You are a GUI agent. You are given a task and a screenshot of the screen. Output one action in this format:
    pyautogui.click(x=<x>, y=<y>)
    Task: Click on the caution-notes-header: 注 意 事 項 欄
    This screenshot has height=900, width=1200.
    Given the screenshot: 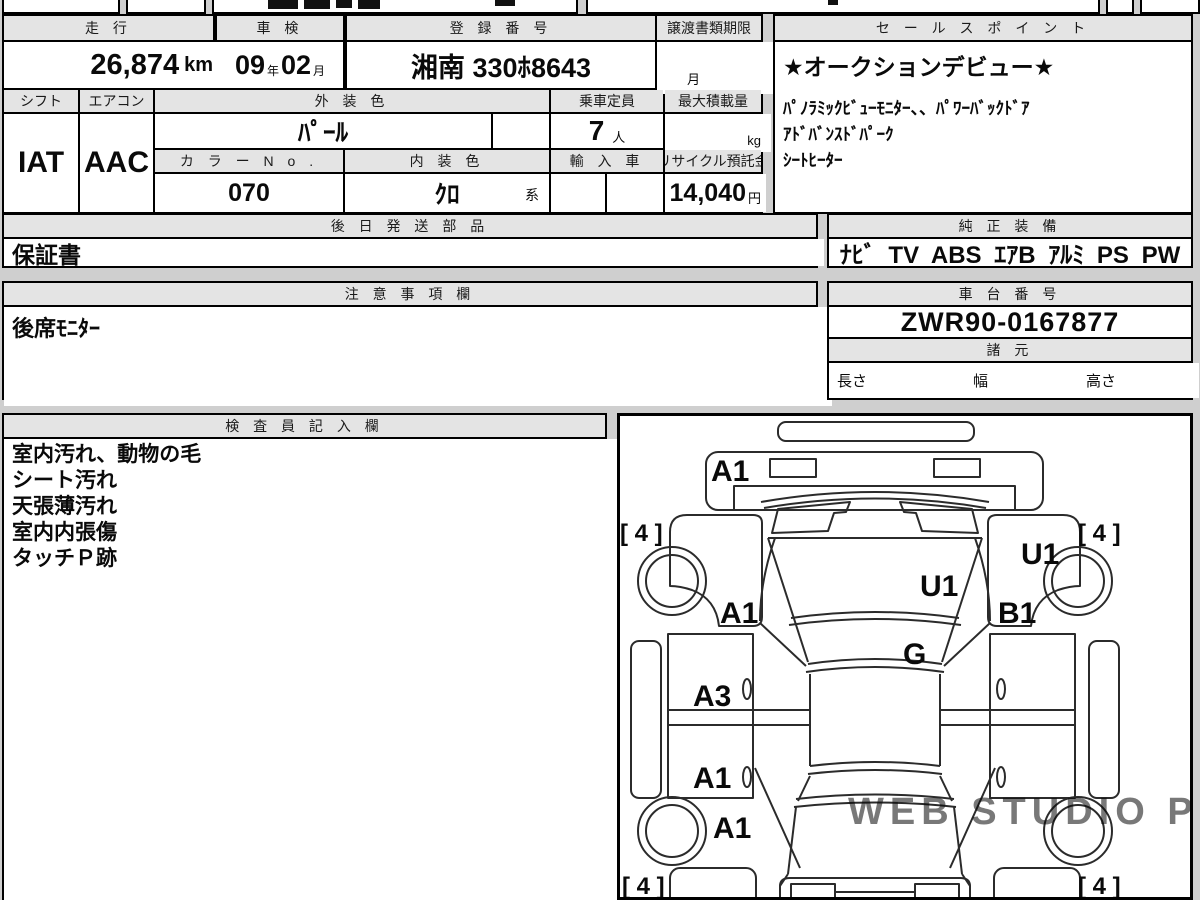 What is the action you would take?
    pyautogui.click(x=410, y=294)
    